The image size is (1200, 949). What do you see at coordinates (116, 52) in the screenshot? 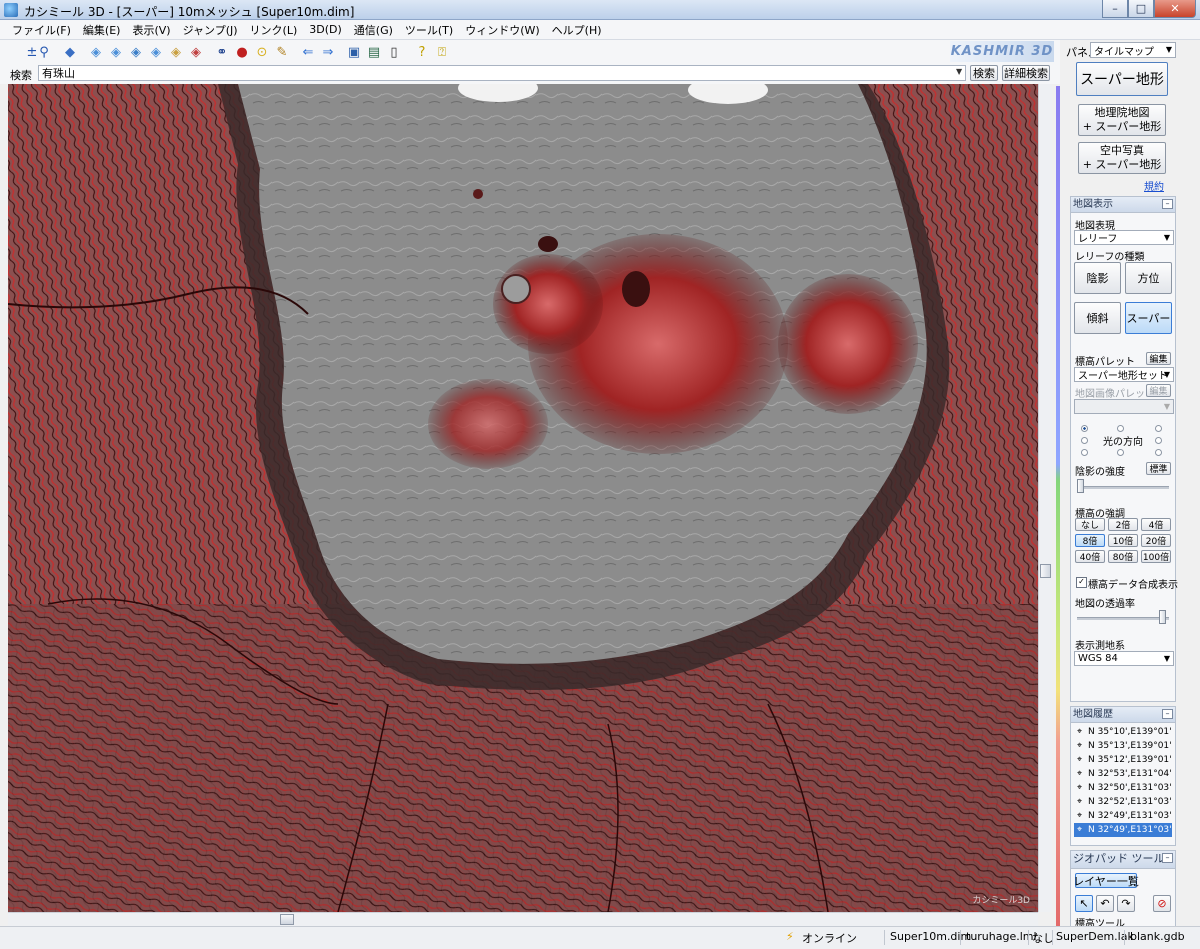
I see `map-layer-2-icon: ◈` at bounding box center [116, 52].